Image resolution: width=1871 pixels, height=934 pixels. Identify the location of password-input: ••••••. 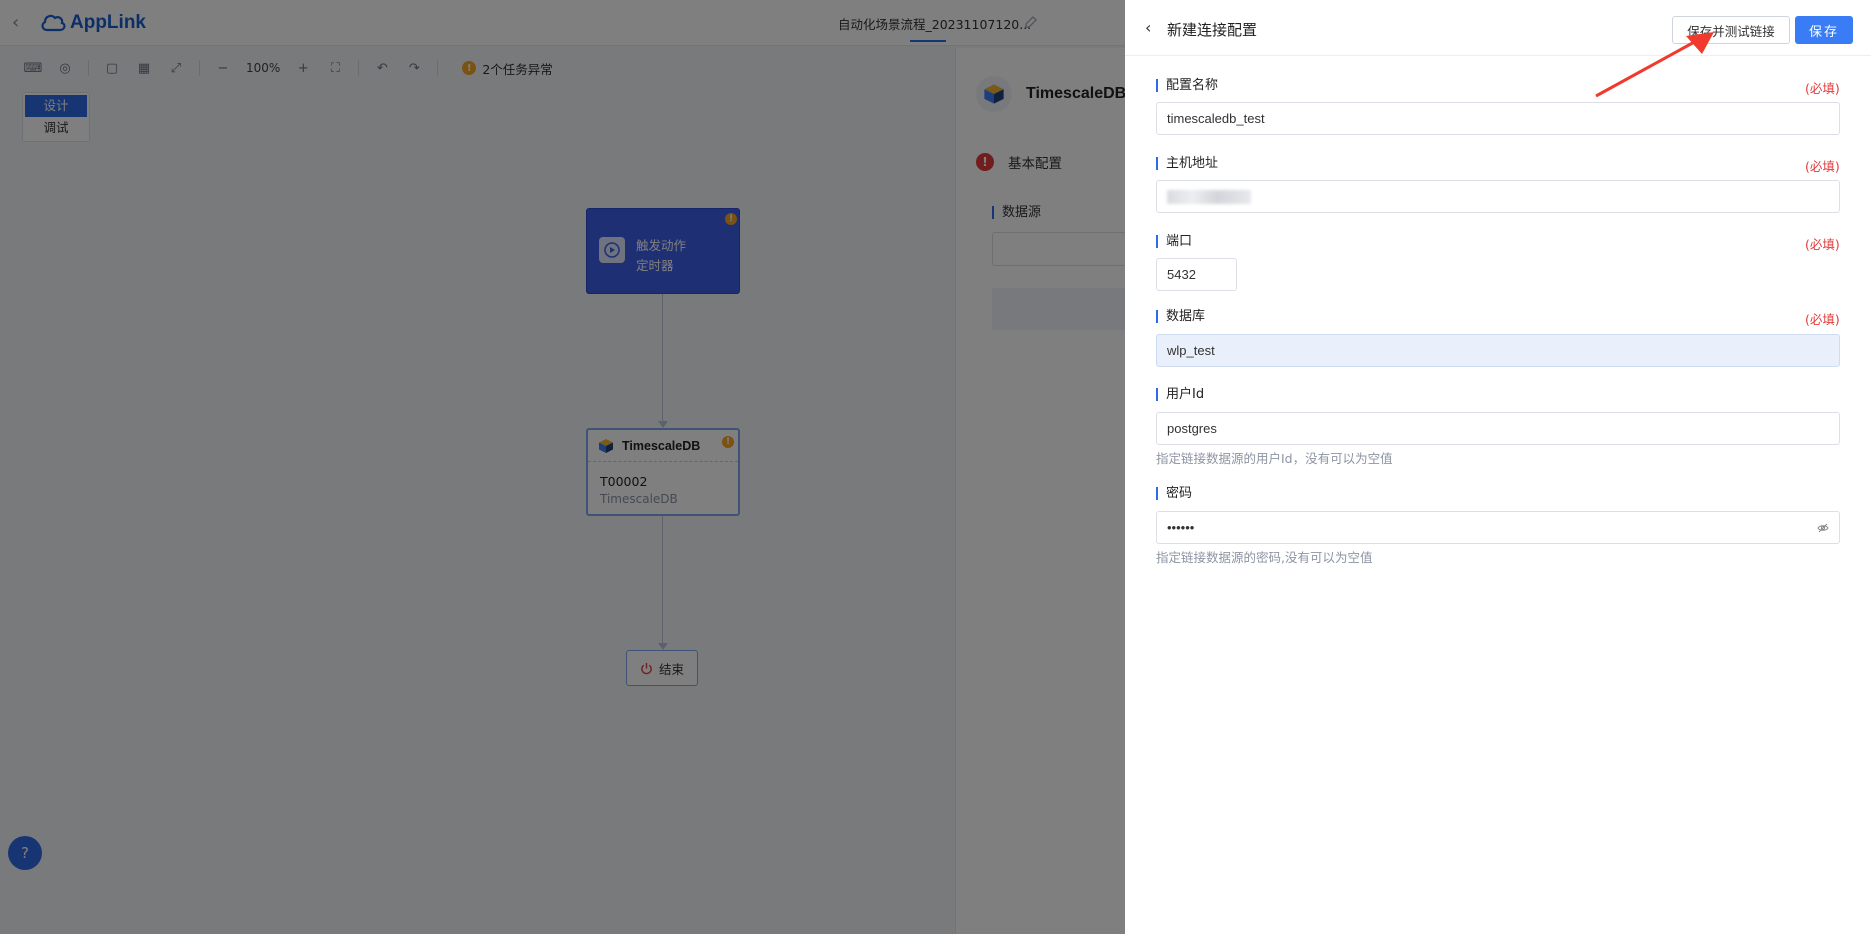
(1498, 527).